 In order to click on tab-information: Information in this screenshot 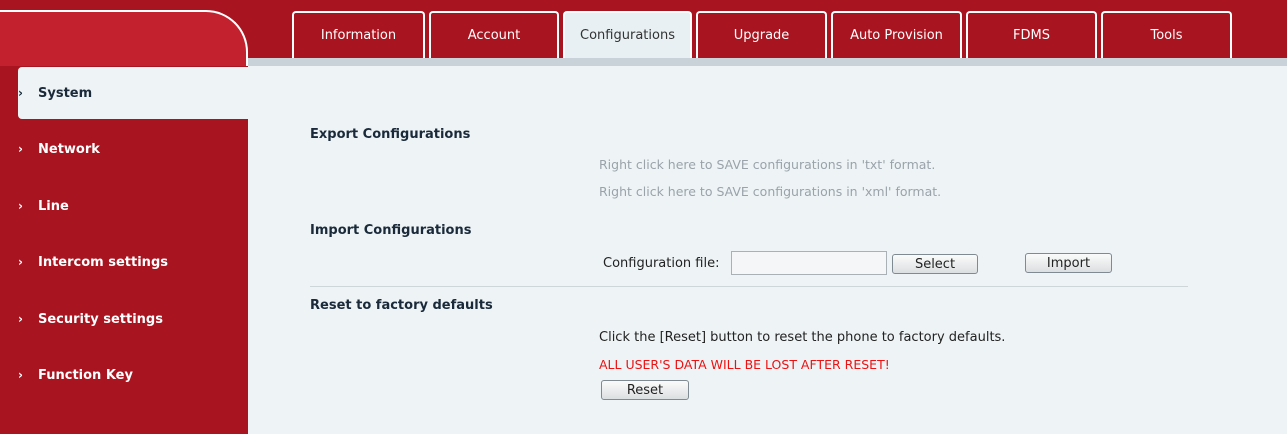, I will do `click(358, 34)`.